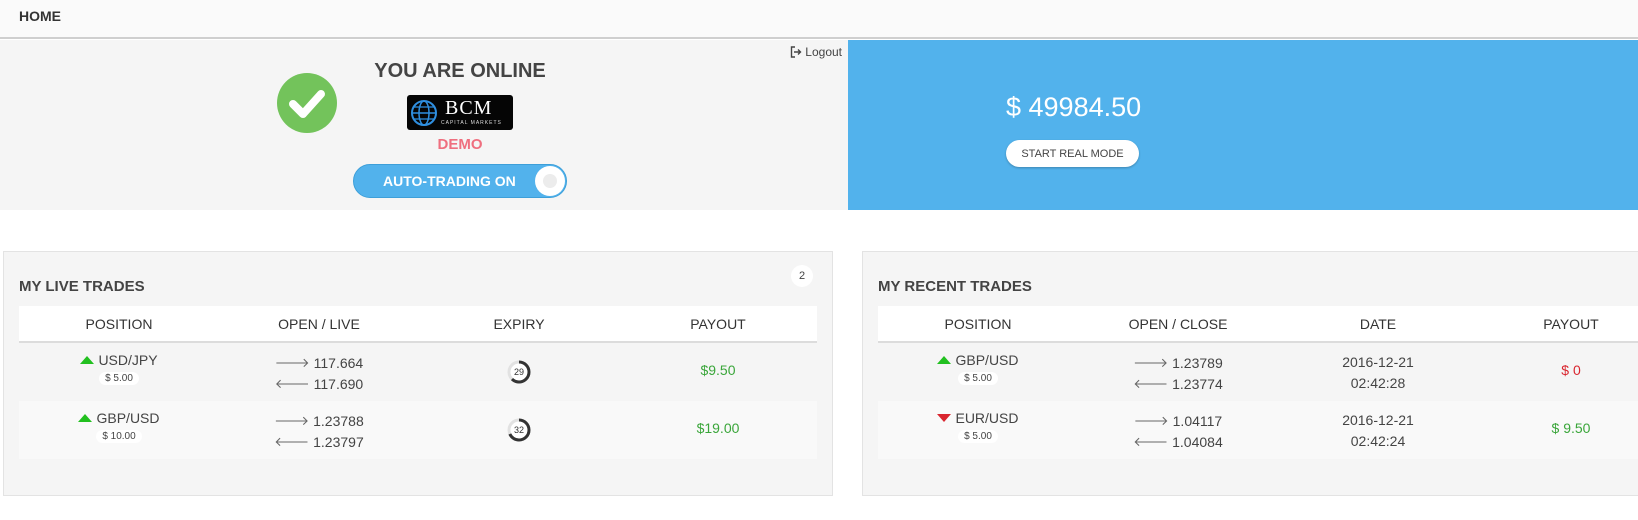 This screenshot has height=520, width=1638. Describe the element at coordinates (338, 383) in the screenshot. I see `live-rate: 117.690` at that location.